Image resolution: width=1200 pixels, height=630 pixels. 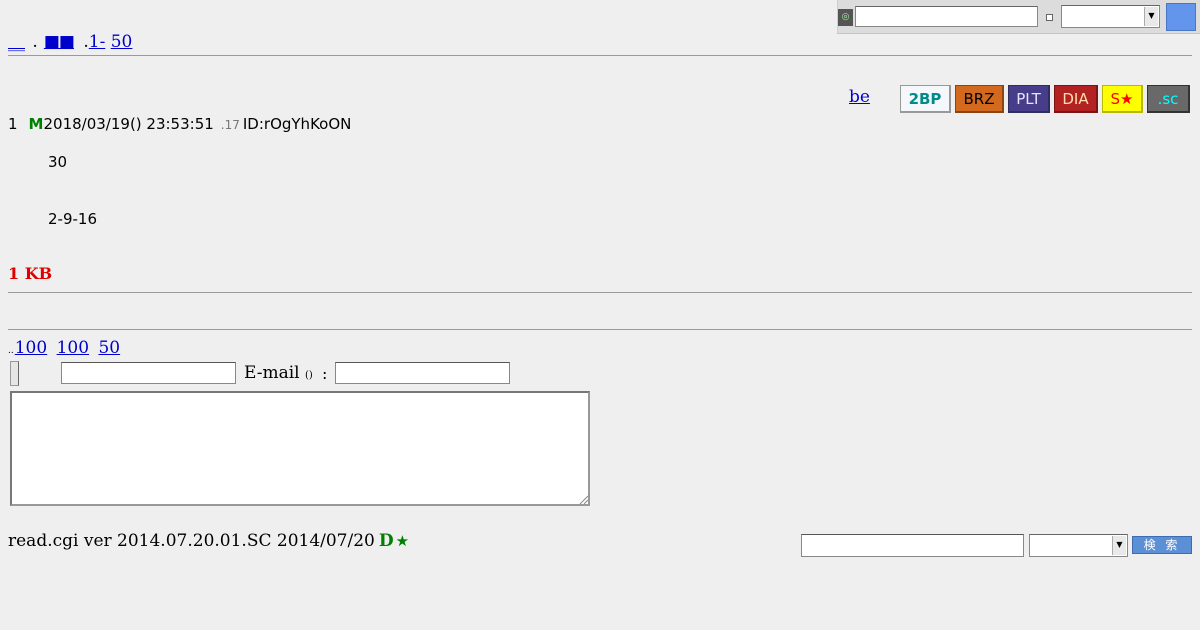 I want to click on search-button: 検 索, so click(x=1162, y=545).